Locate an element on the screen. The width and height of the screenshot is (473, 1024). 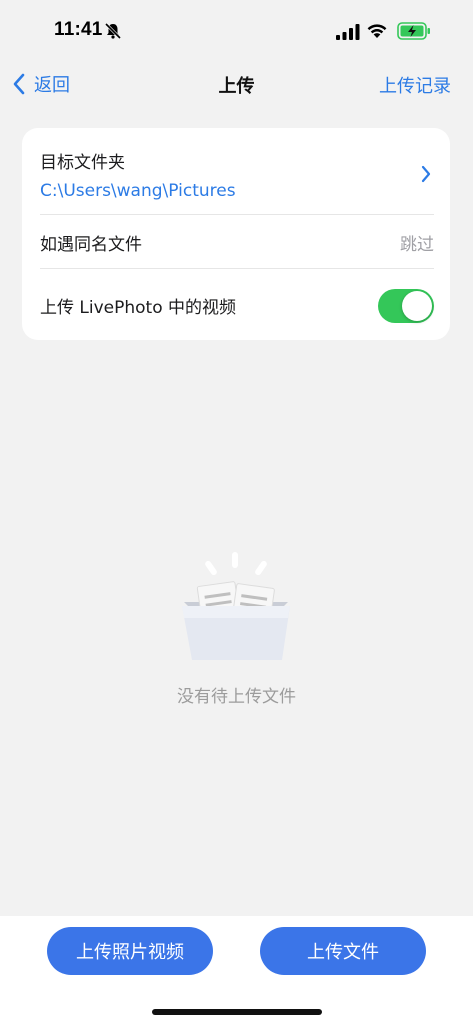
upload-files-button: 上传文件 is located at coordinates (343, 951).